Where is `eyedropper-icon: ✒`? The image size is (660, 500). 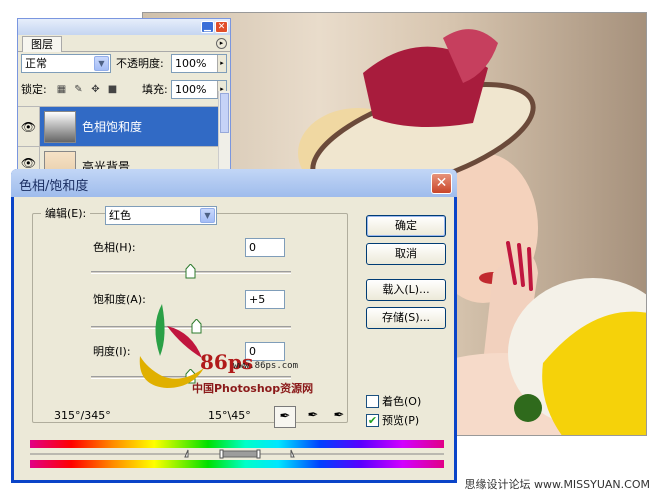
eyedropper-icon: ✒ is located at coordinates (285, 417).